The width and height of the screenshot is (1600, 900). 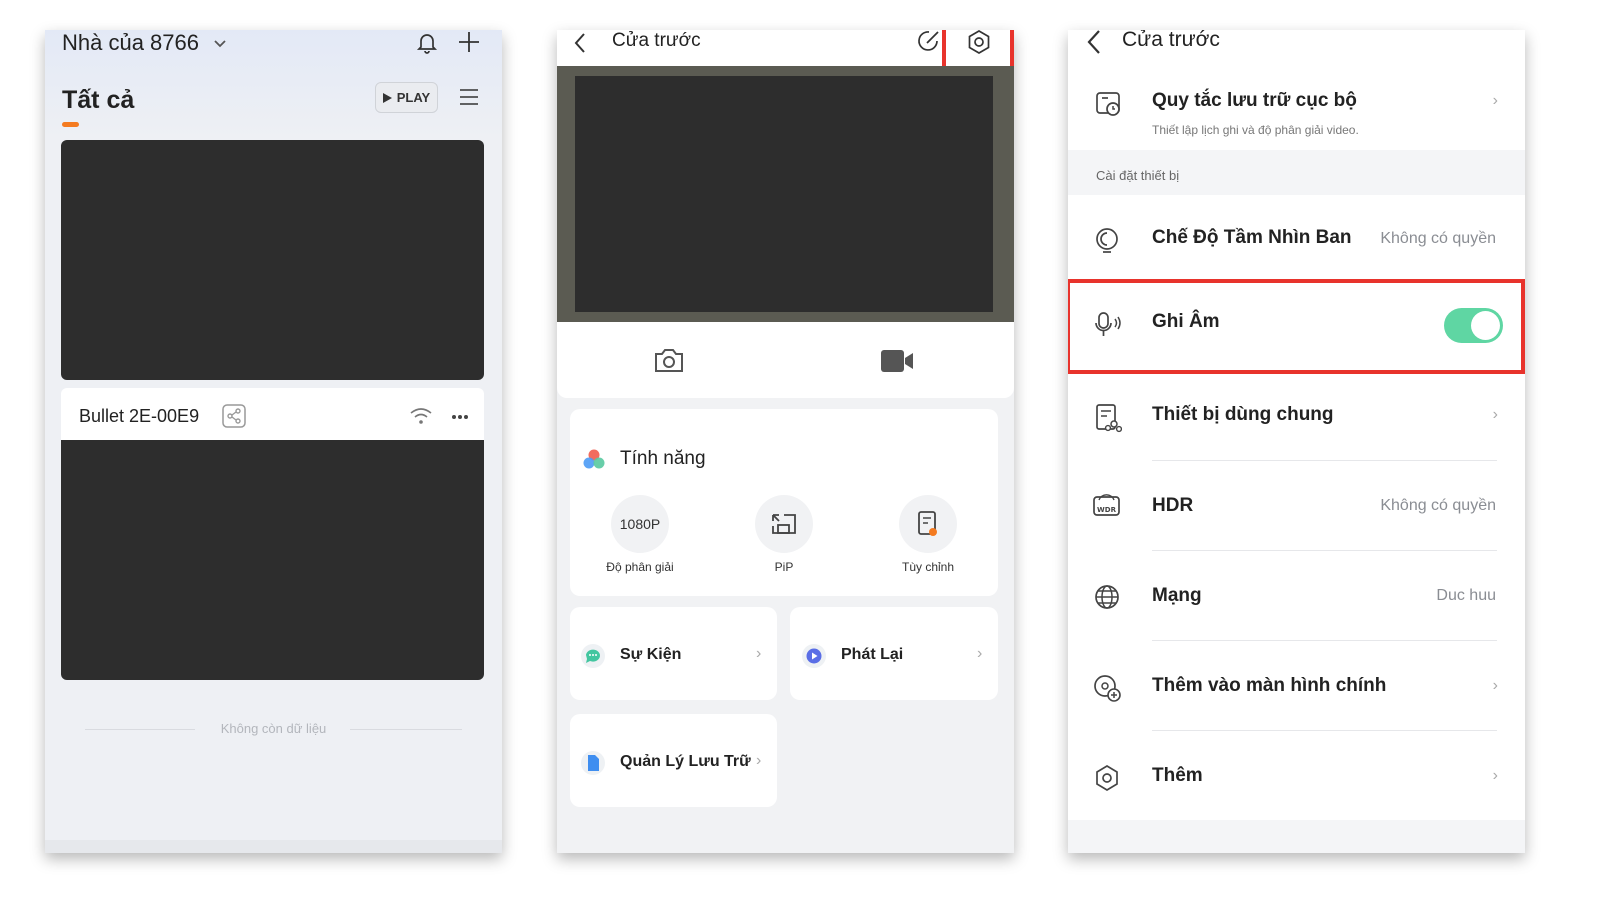 I want to click on resolution-button: 1080P, so click(x=640, y=524).